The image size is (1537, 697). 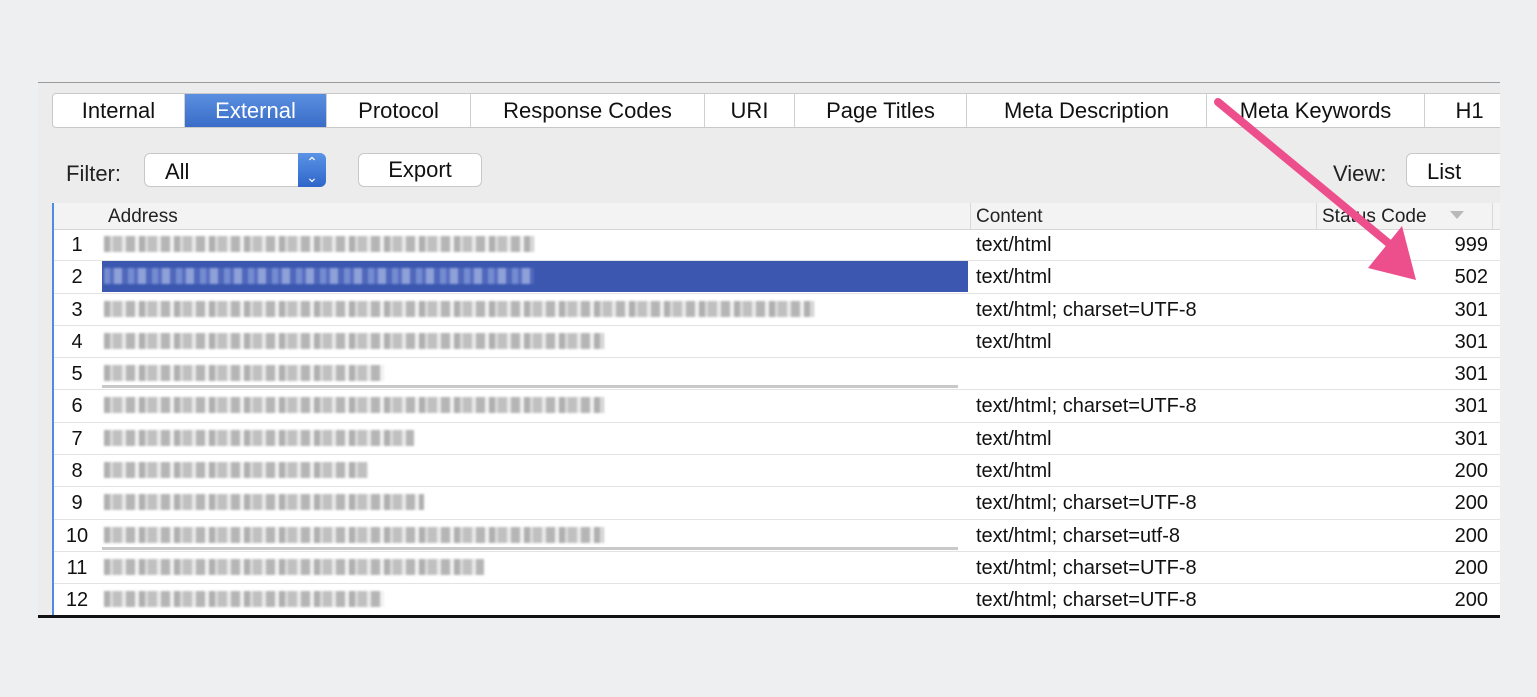 What do you see at coordinates (177, 171) in the screenshot?
I see `filter-value: All` at bounding box center [177, 171].